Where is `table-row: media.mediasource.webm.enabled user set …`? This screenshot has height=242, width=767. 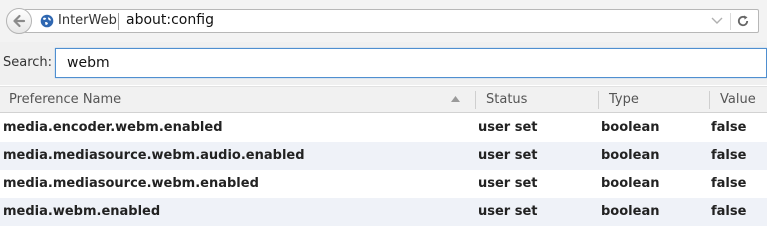 table-row: media.mediasource.webm.enabled user set … is located at coordinates (383, 184).